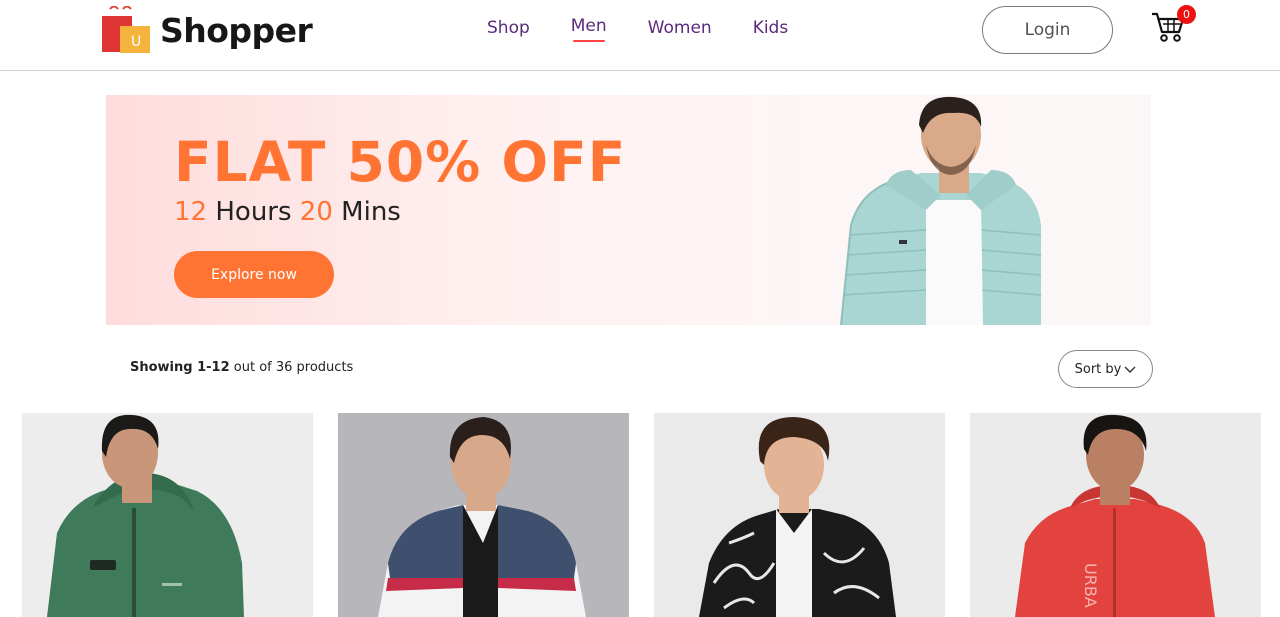 Image resolution: width=1280 pixels, height=617 pixels. I want to click on navbar: U Shopper Shop Men Women Kids Login 0, so click(640, 35).